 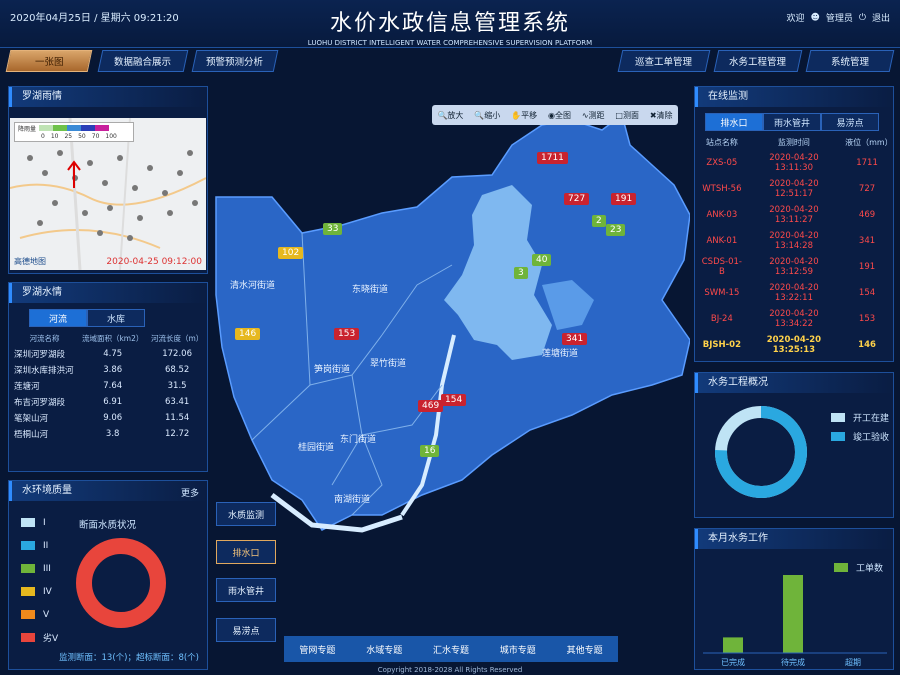 What do you see at coordinates (235, 61) in the screenshot?
I see `tab-warning: 预警预测分析` at bounding box center [235, 61].